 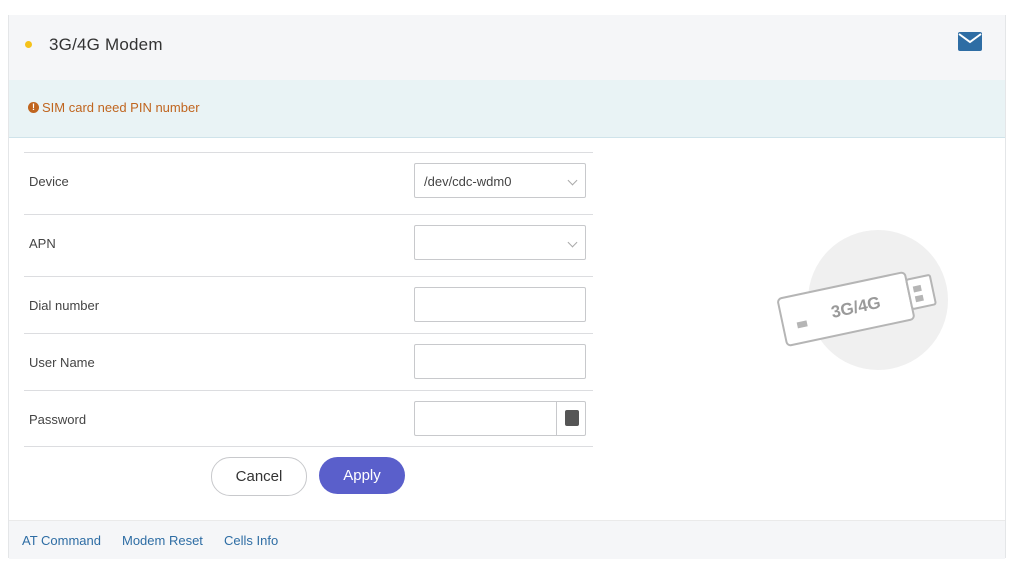 What do you see at coordinates (500, 361) in the screenshot?
I see `username-input` at bounding box center [500, 361].